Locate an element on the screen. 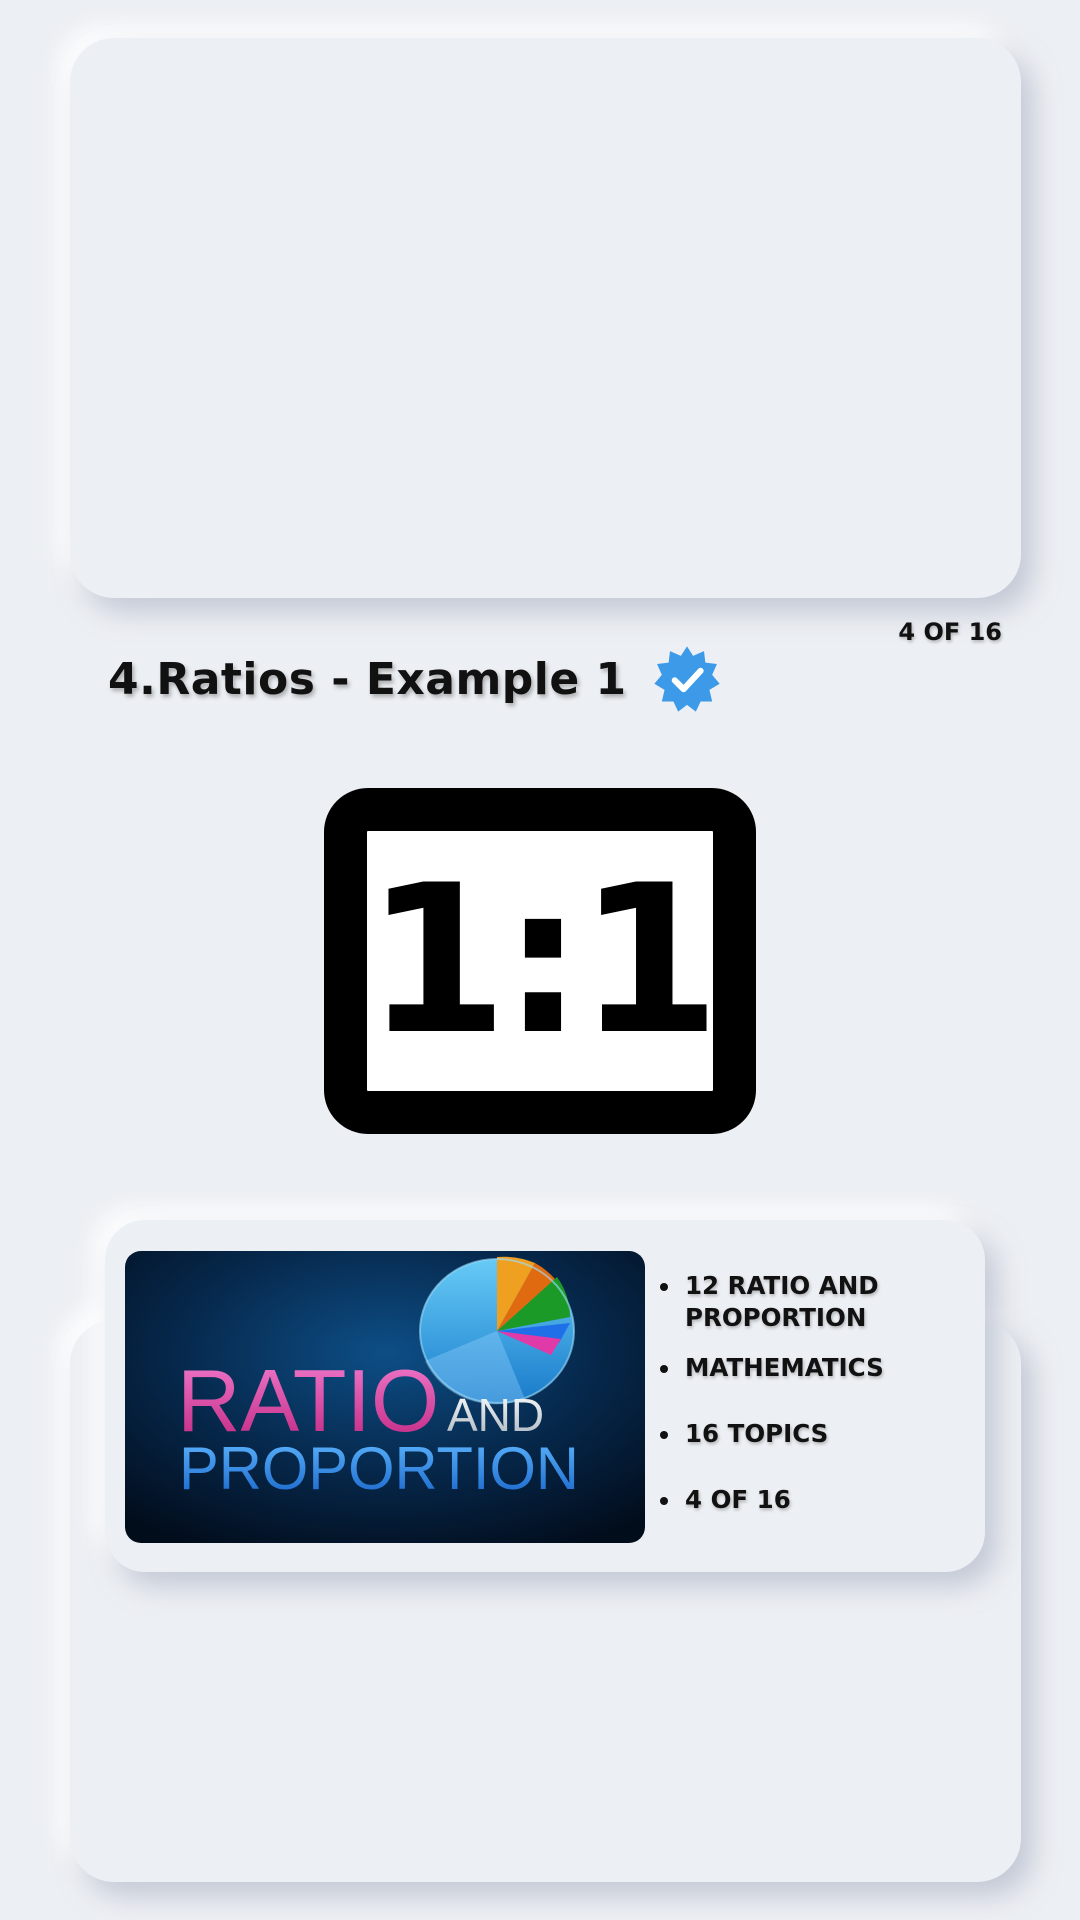 The width and height of the screenshot is (1080, 1920). detail-subject: MATHEMATICS is located at coordinates (820, 1368).